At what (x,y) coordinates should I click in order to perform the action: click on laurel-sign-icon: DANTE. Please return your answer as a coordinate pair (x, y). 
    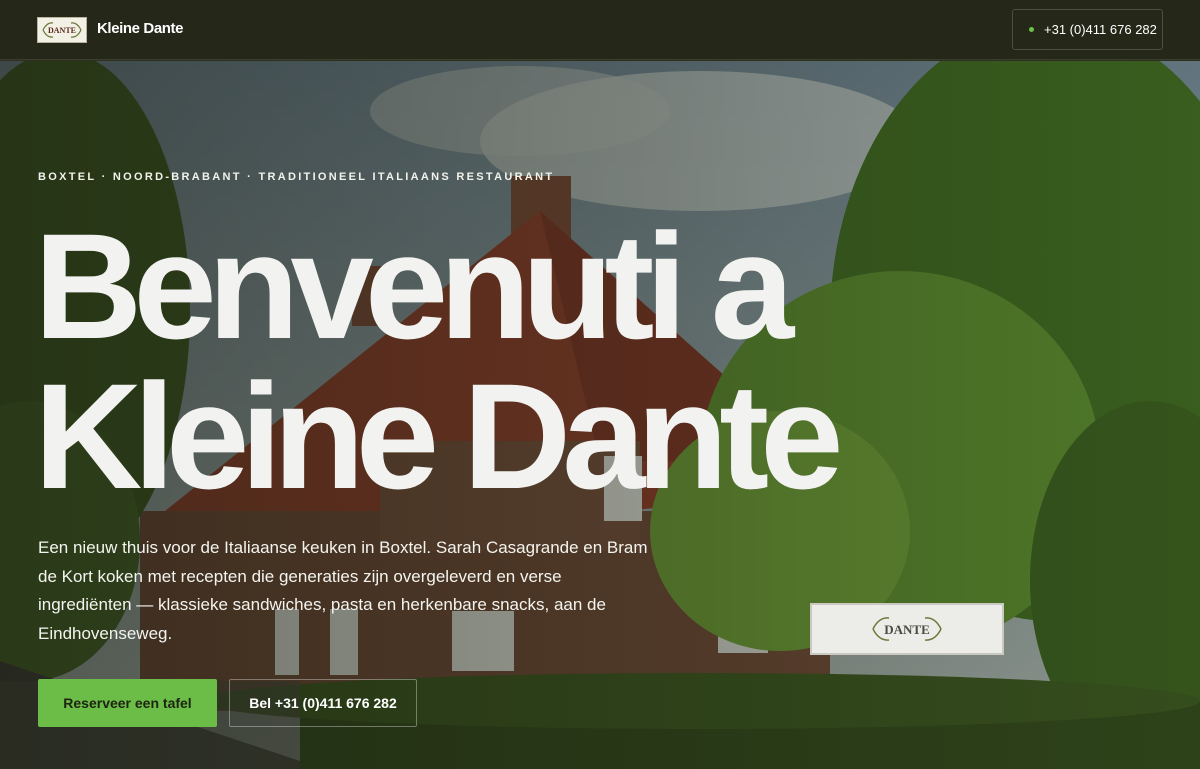
    Looking at the image, I should click on (907, 629).